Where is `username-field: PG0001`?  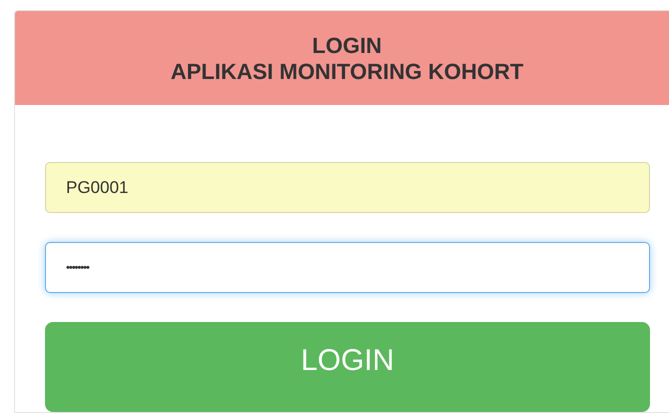 username-field: PG0001 is located at coordinates (347, 187).